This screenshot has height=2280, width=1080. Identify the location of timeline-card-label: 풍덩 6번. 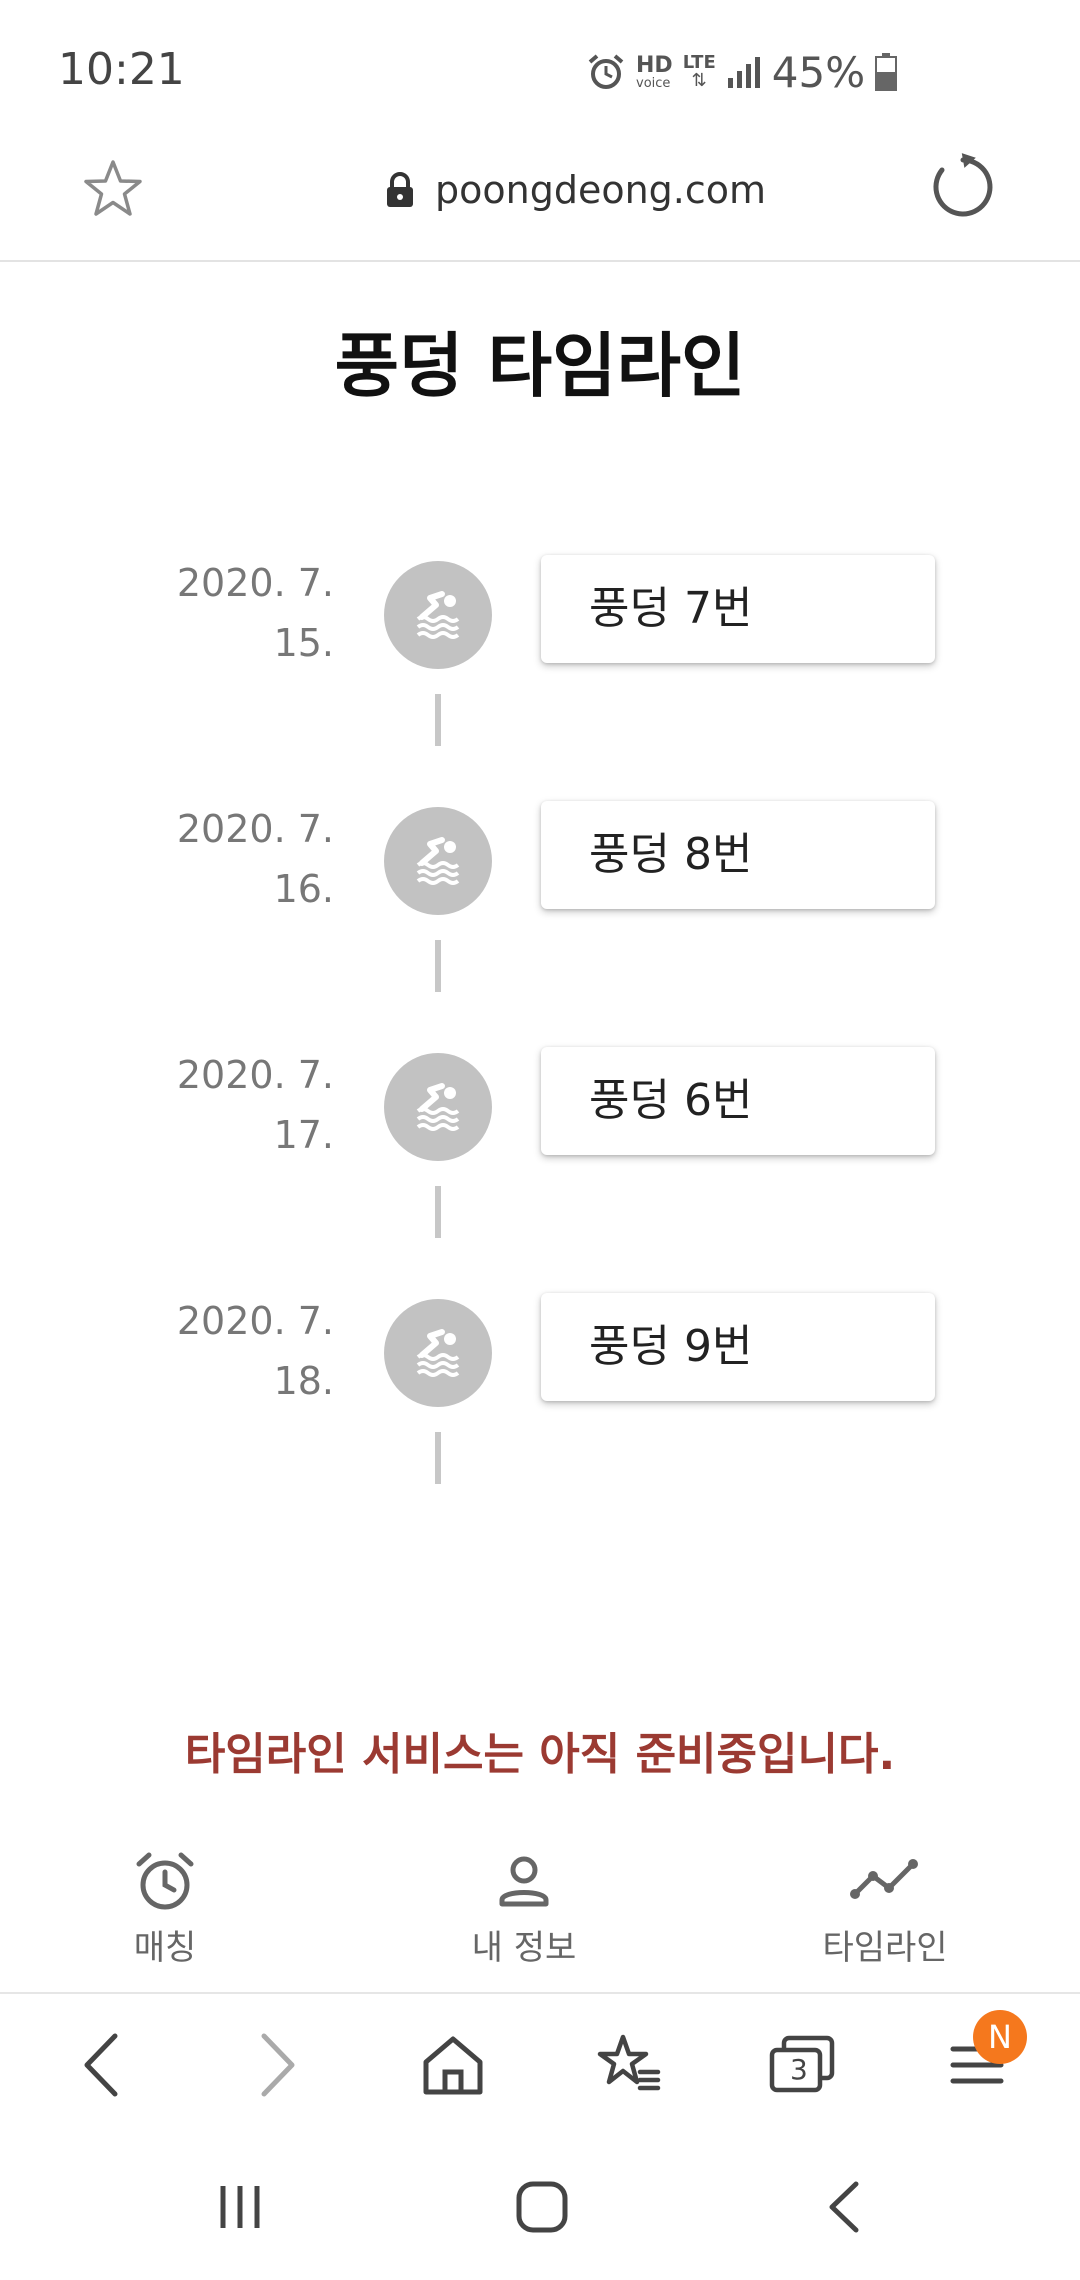
(671, 1100).